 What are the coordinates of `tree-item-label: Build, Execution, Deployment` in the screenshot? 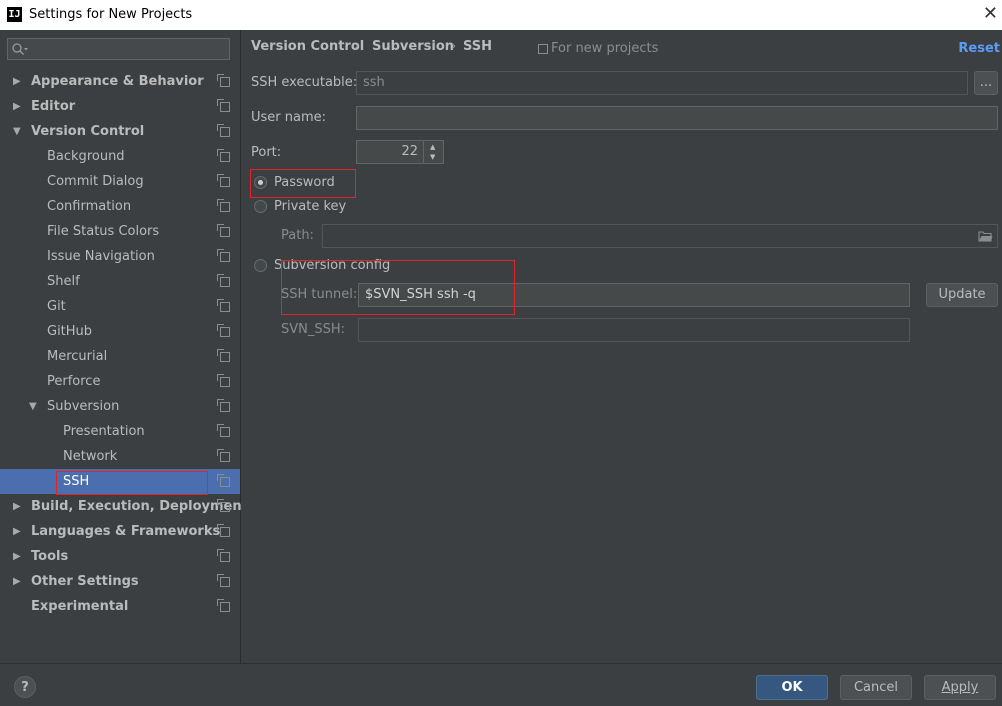 It's located at (139, 506).